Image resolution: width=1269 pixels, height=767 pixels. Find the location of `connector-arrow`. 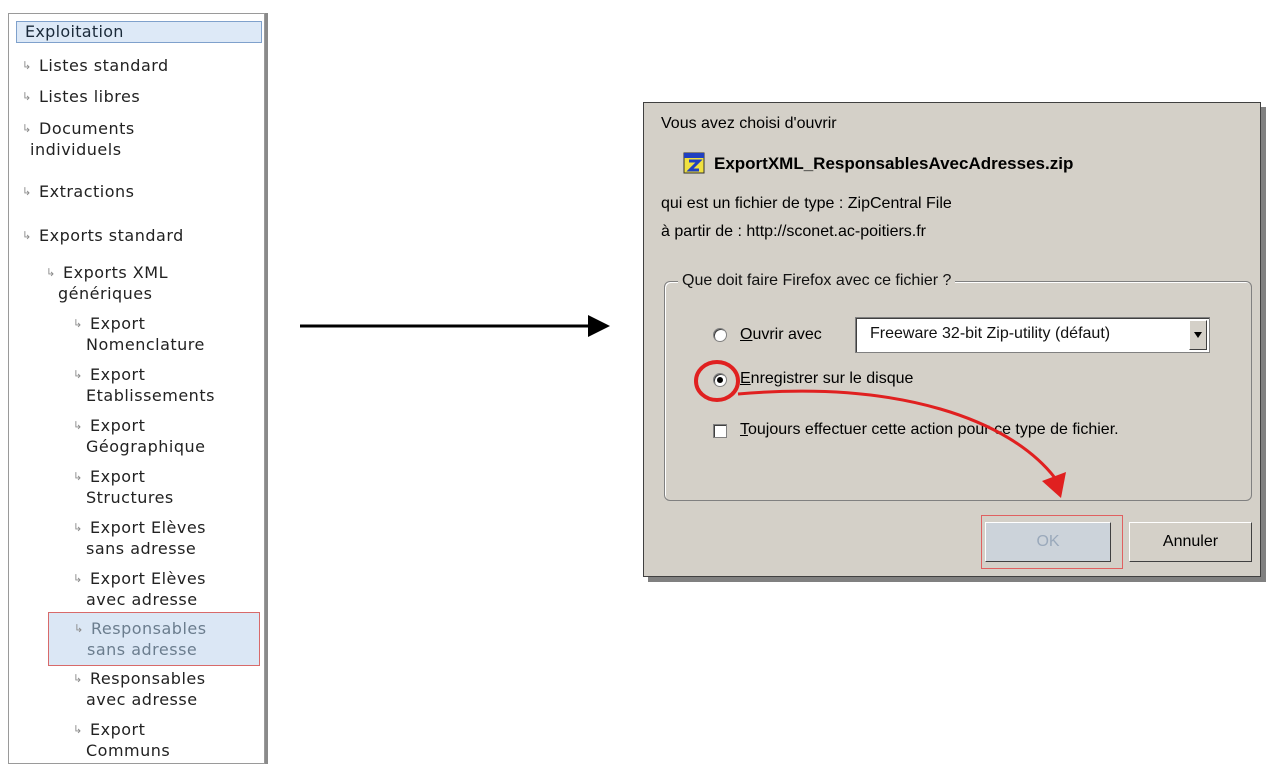

connector-arrow is located at coordinates (455, 326).